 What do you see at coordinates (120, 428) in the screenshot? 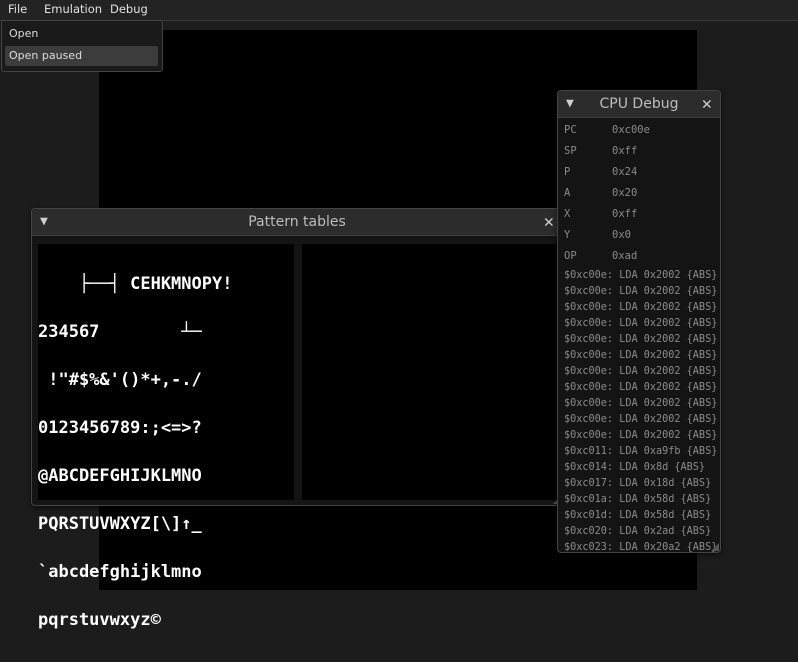
I see `tile-row: 0123456789:;<=>?` at bounding box center [120, 428].